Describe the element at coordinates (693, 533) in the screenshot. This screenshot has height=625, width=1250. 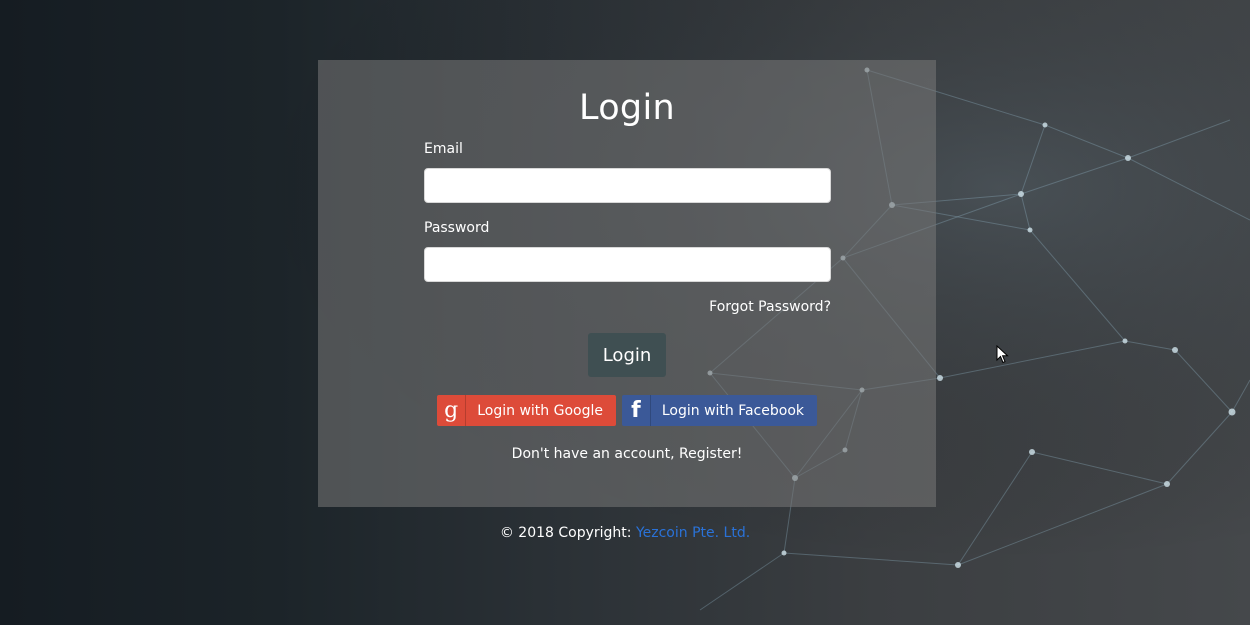
I see `company-link: Yezcoin Pte. Ltd.` at that location.